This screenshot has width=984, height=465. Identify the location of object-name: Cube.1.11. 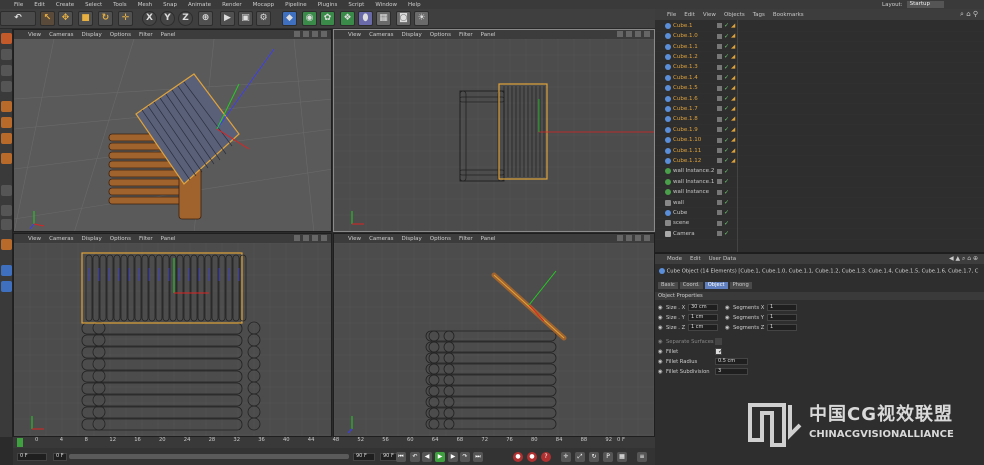
(687, 151).